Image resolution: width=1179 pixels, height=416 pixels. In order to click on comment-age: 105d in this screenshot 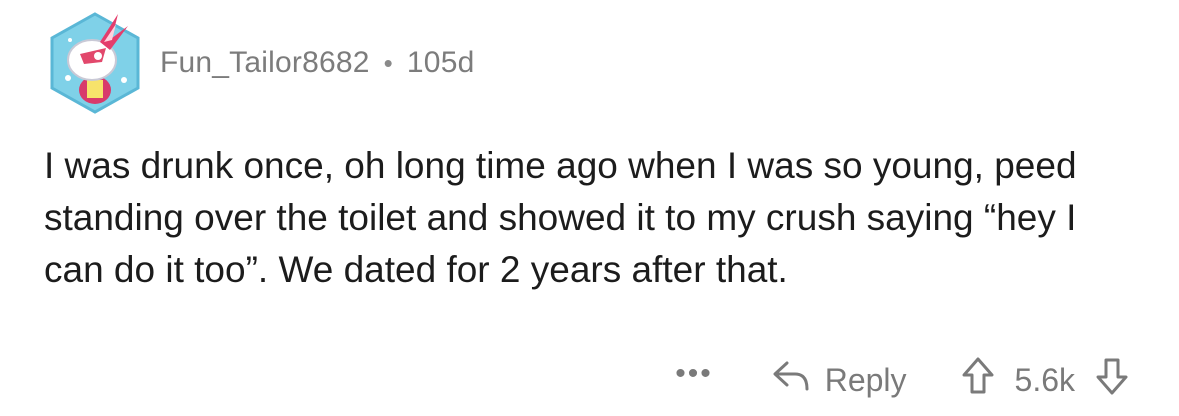, I will do `click(440, 62)`.